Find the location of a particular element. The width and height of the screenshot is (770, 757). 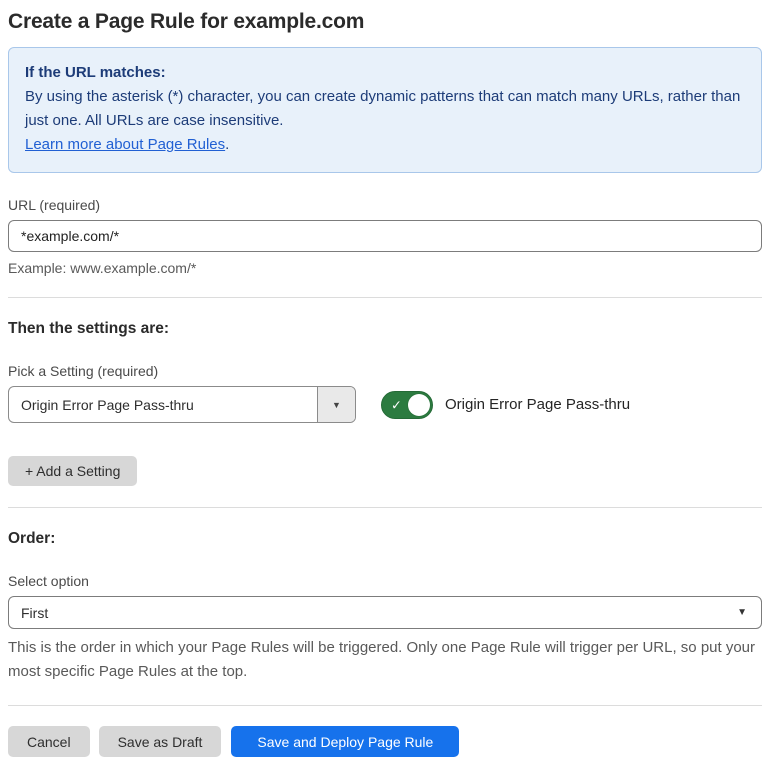

learn-more-link: Learn more about Page Rules is located at coordinates (125, 144).